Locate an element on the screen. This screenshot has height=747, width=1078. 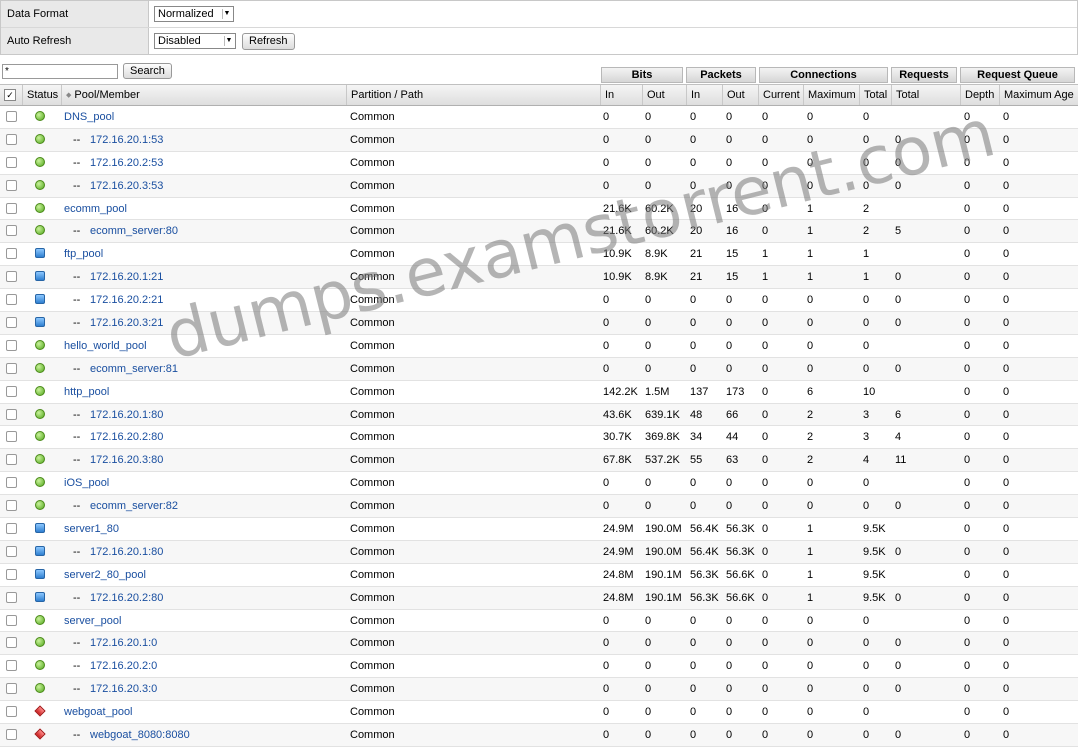
table-row: -- 172.16.20.3:53 Common 0 0 0 0 0 0 0 0 0 0 is located at coordinates (539, 186).